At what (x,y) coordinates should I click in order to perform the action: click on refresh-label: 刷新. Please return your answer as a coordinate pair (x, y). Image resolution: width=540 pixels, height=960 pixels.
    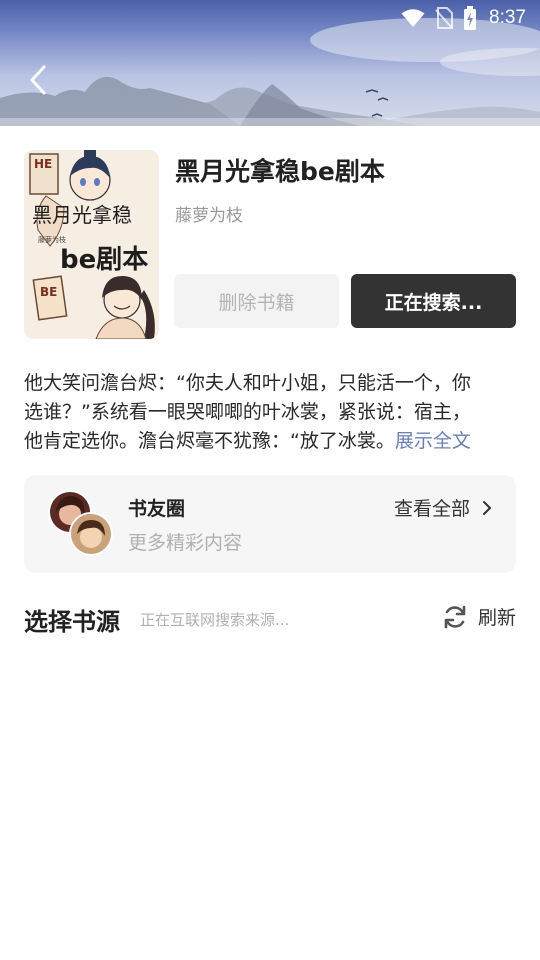
    Looking at the image, I should click on (496, 618).